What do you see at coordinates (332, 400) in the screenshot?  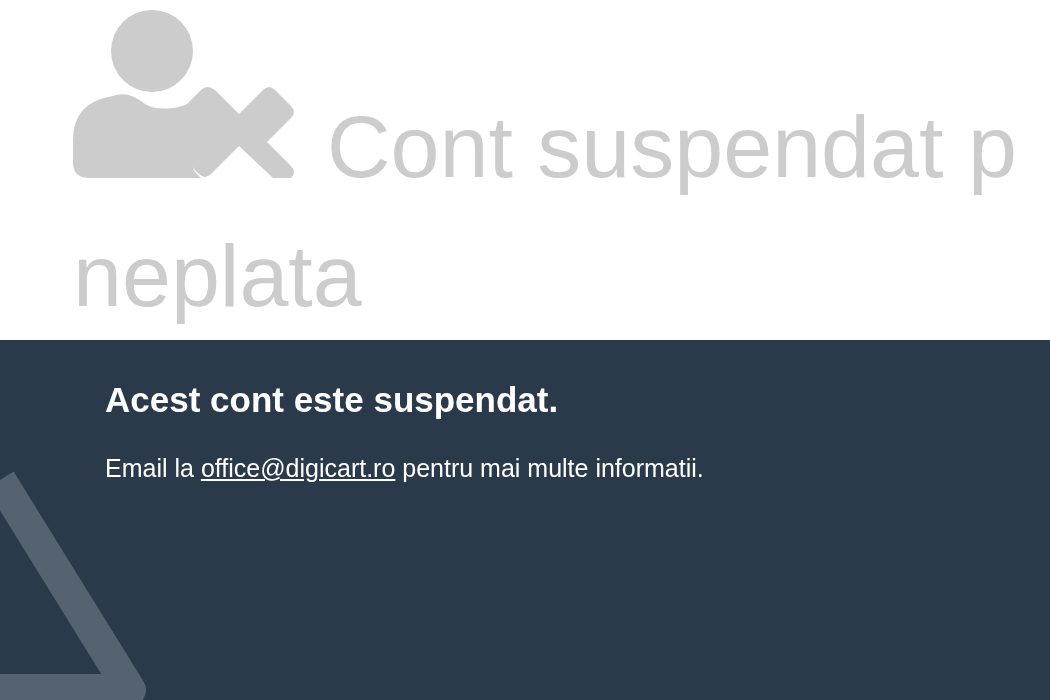 I see `notice-title: Acest cont este suspendat.` at bounding box center [332, 400].